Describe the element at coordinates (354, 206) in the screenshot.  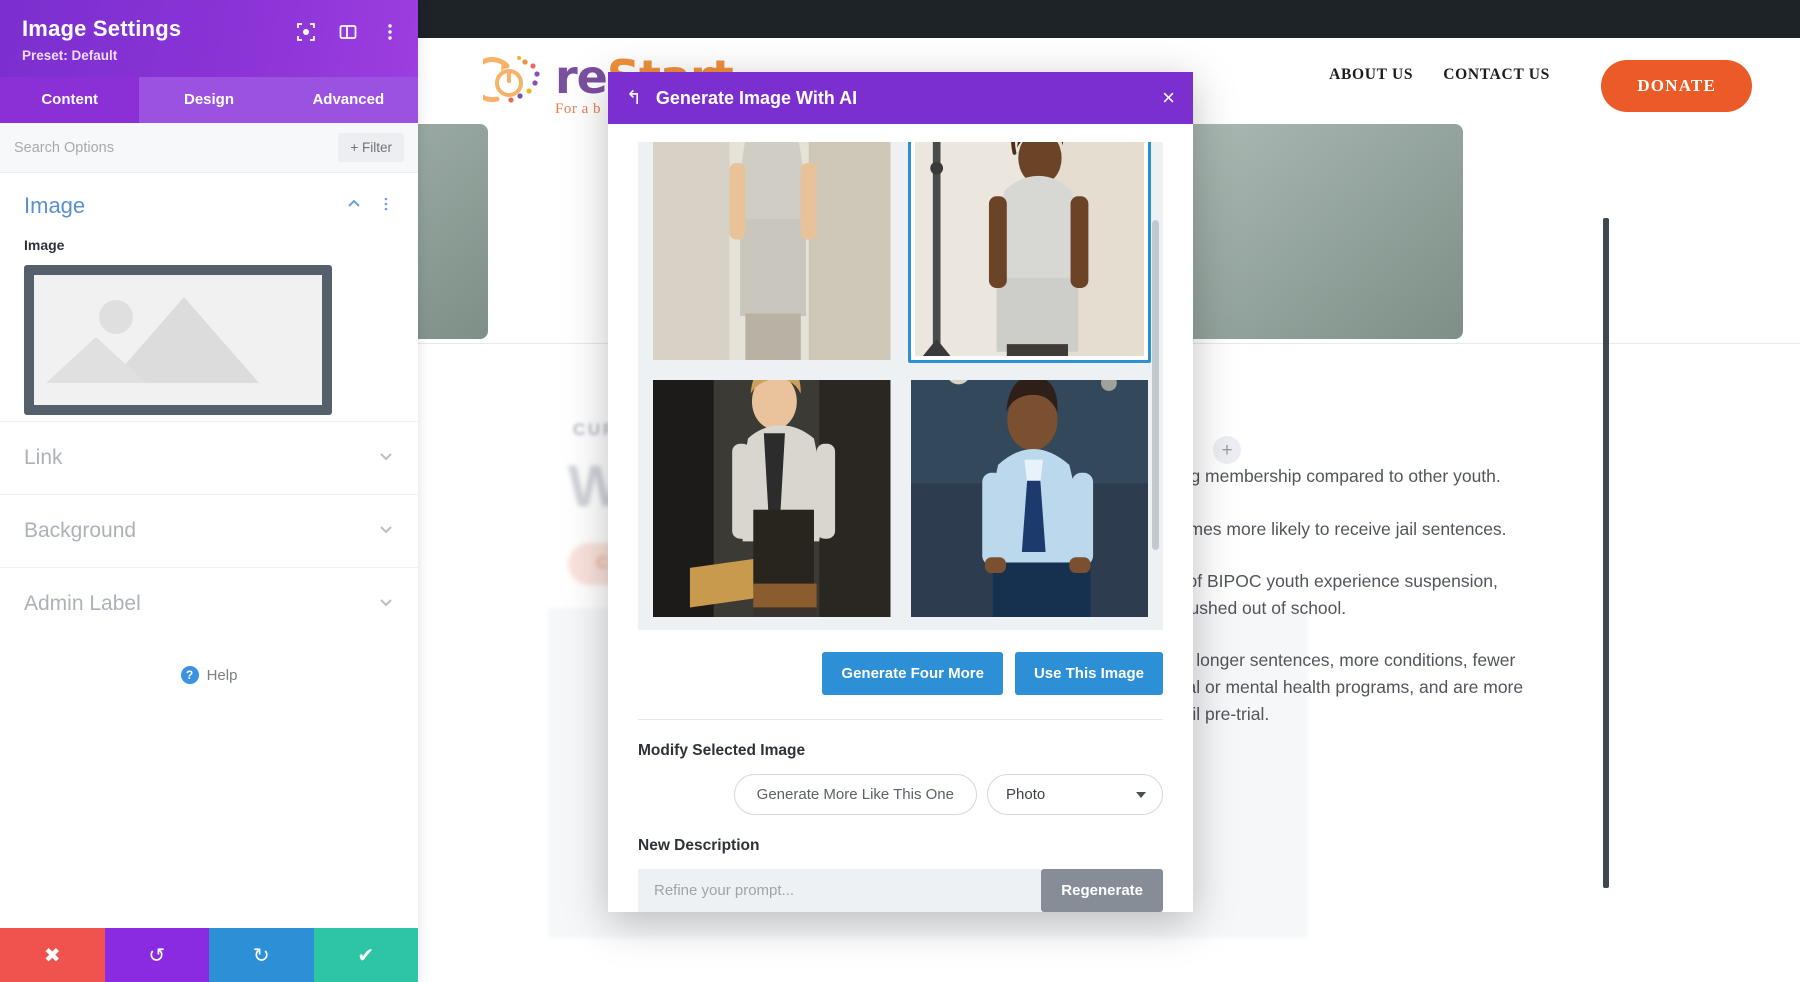
I see `chevron-up-icon` at that location.